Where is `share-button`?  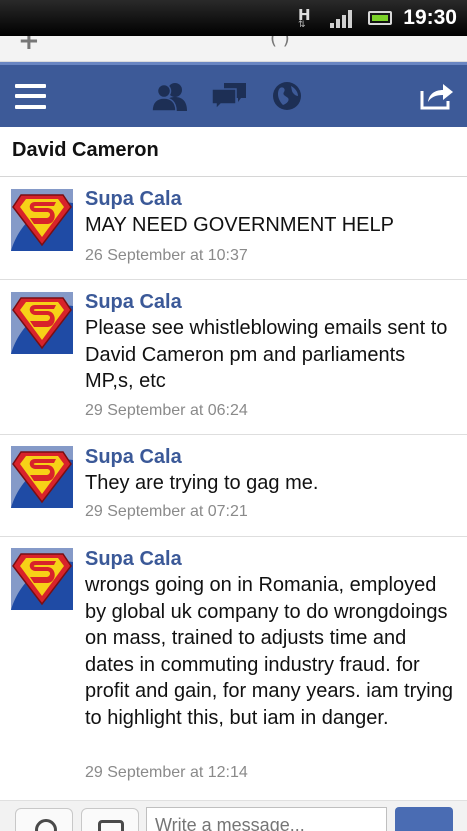
share-button is located at coordinates (437, 96).